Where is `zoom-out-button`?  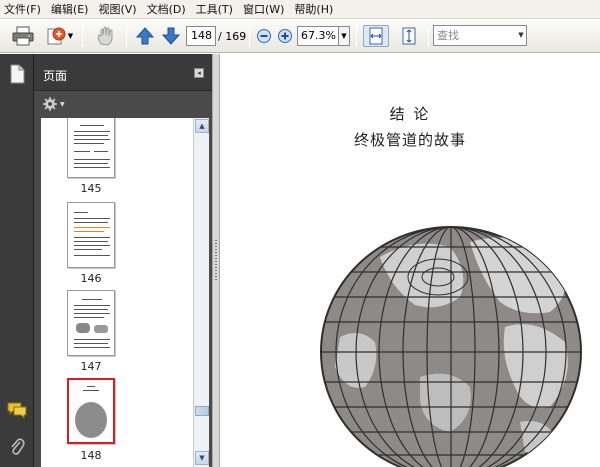
zoom-out-button is located at coordinates (264, 36).